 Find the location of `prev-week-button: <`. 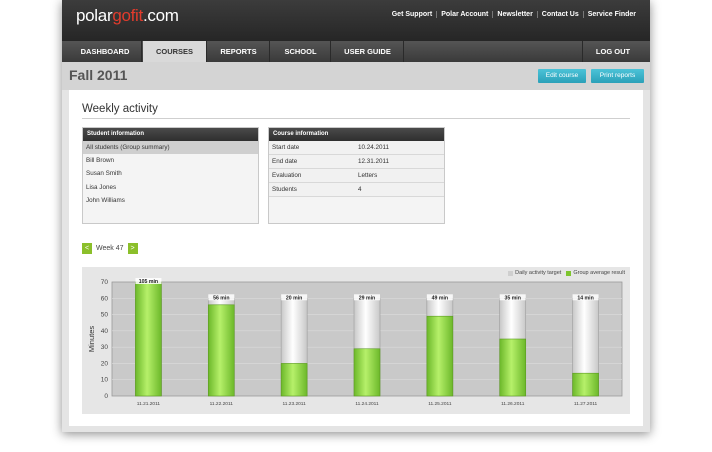

prev-week-button: < is located at coordinates (87, 248).